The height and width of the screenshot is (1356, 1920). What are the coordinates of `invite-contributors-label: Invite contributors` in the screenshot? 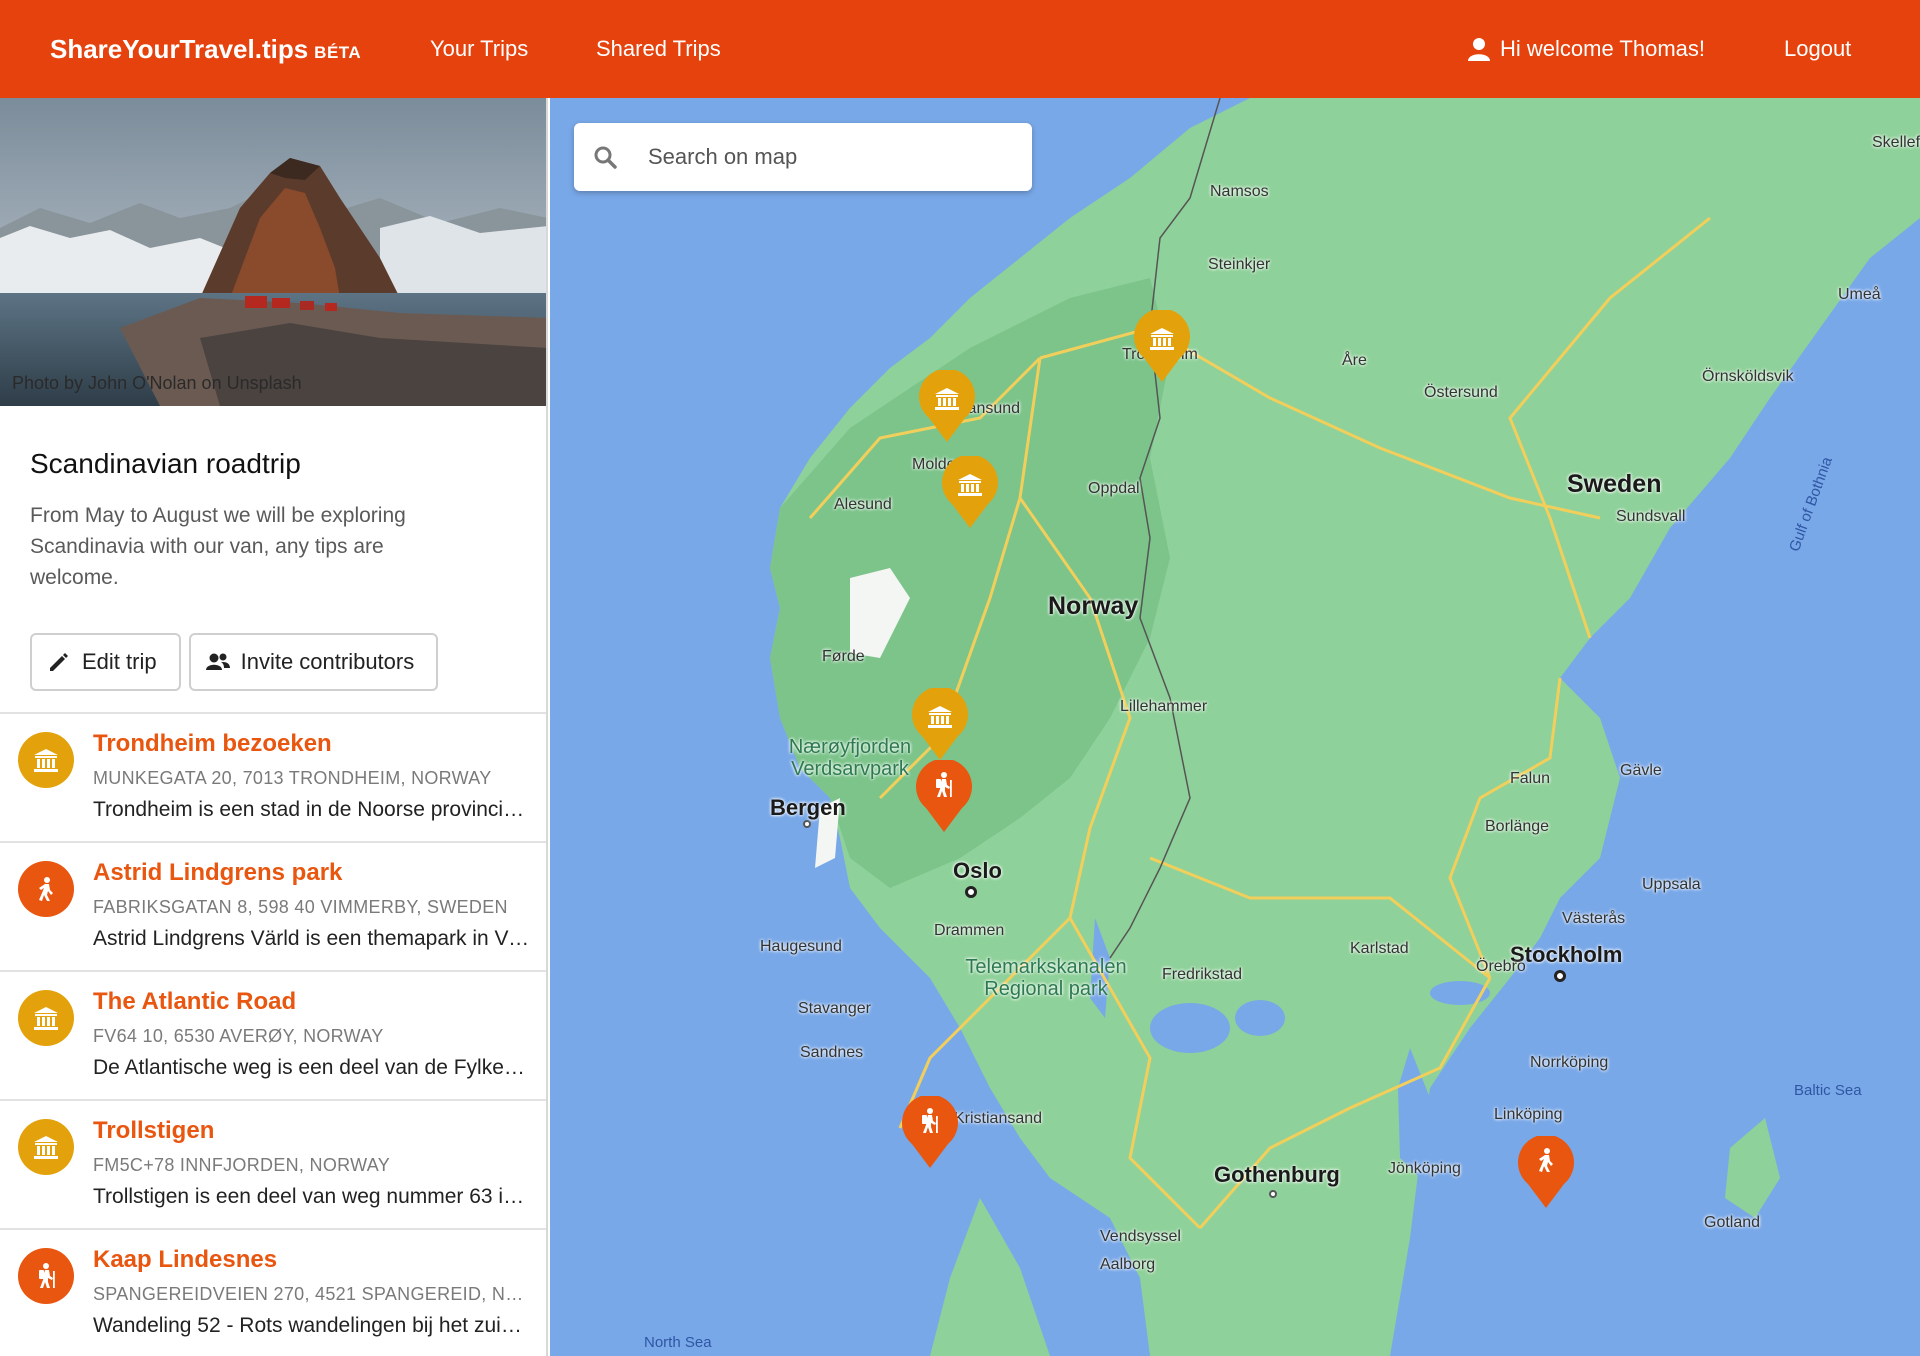 It's located at (327, 661).